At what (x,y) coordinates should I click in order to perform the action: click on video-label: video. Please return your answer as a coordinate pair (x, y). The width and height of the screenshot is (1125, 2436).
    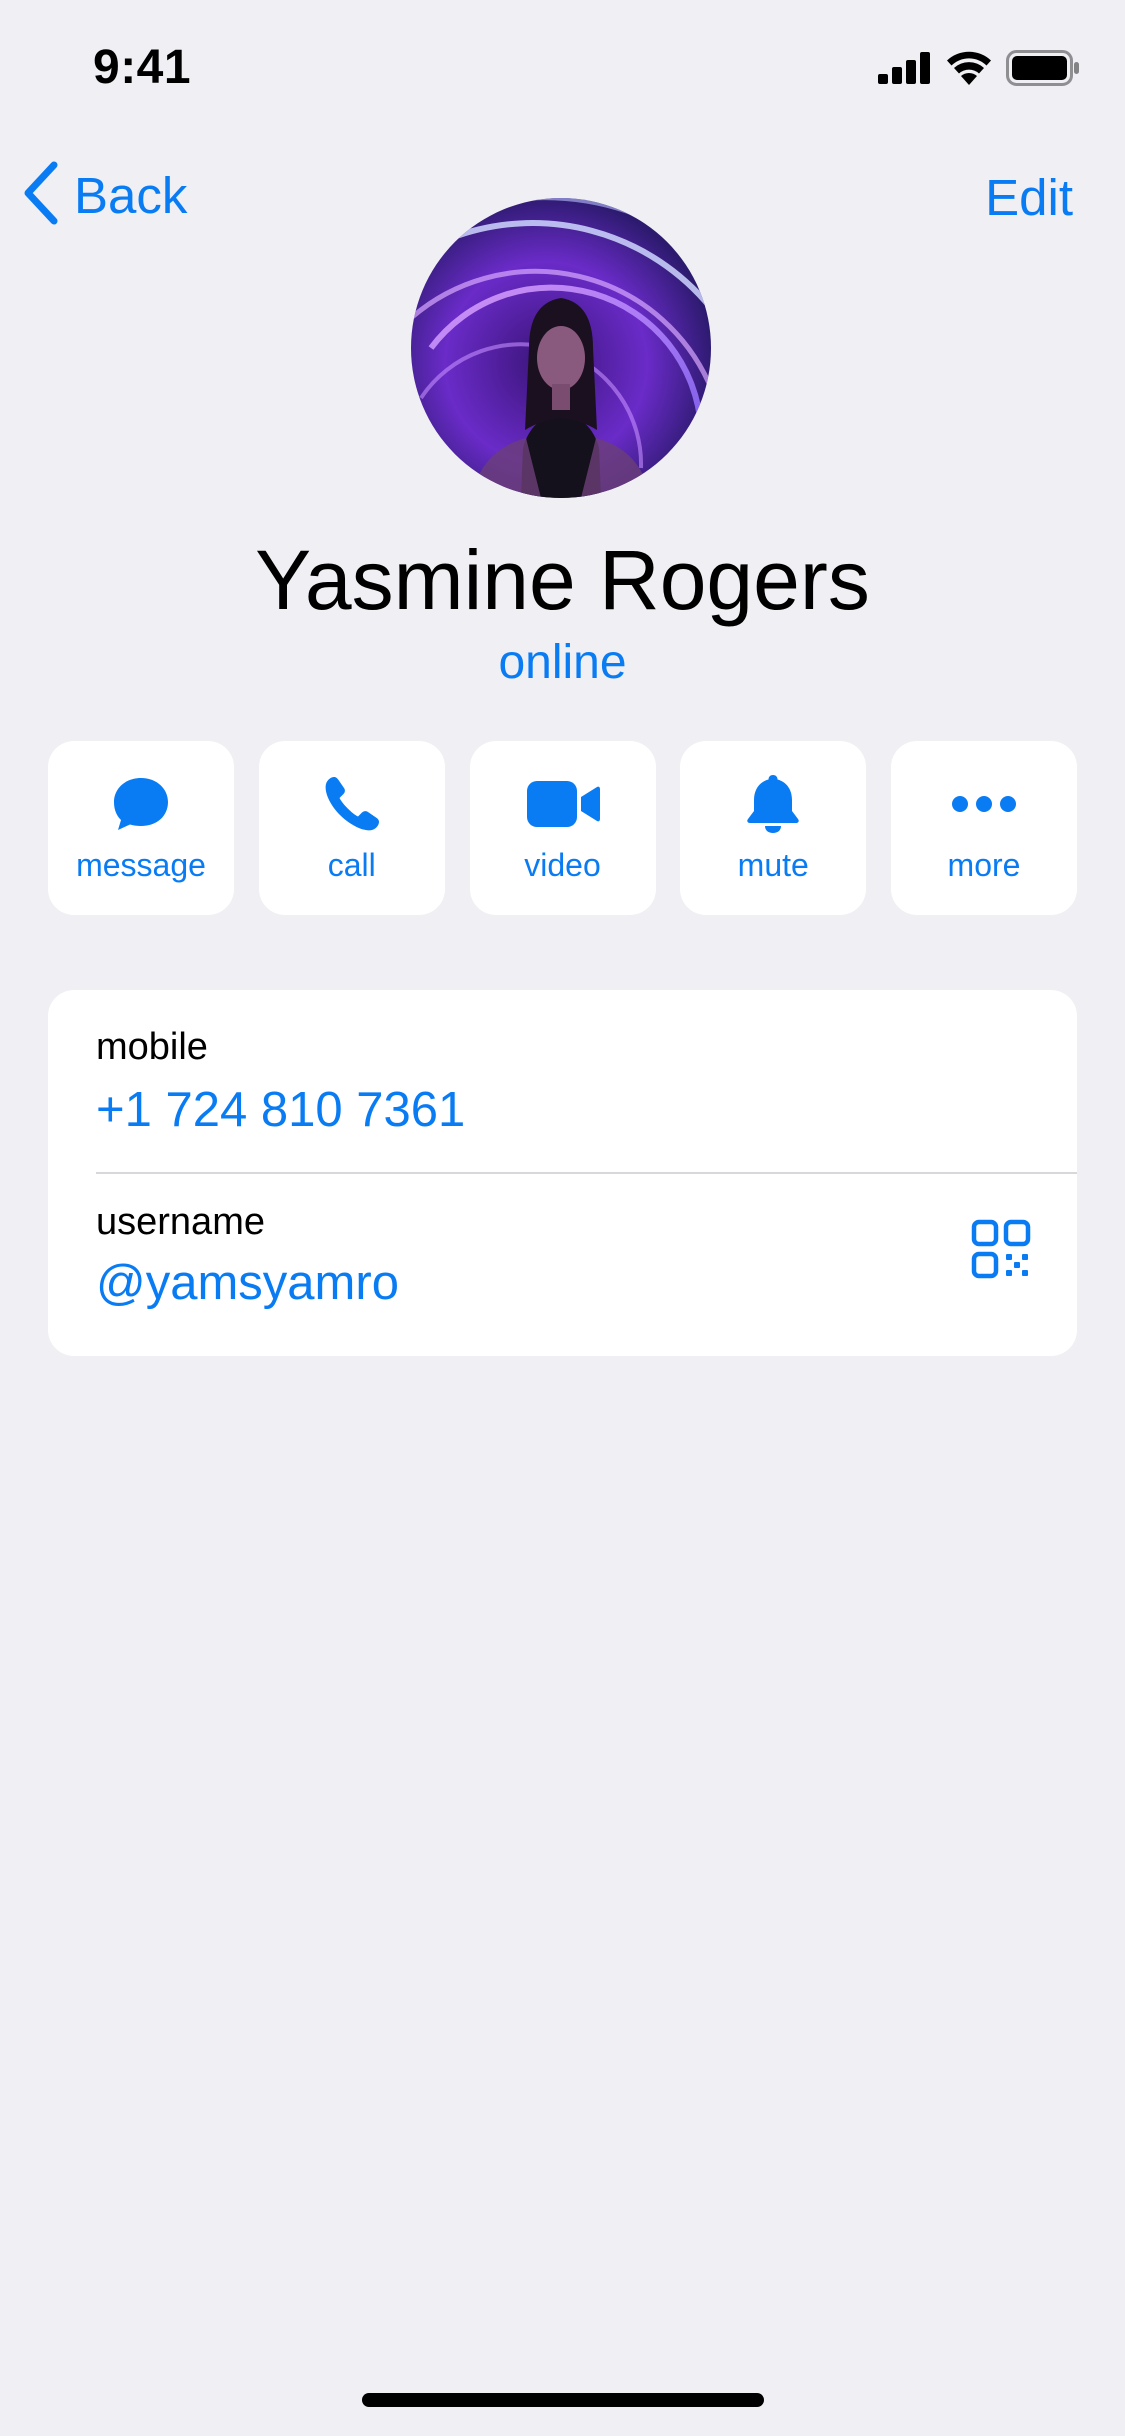
    Looking at the image, I should click on (562, 865).